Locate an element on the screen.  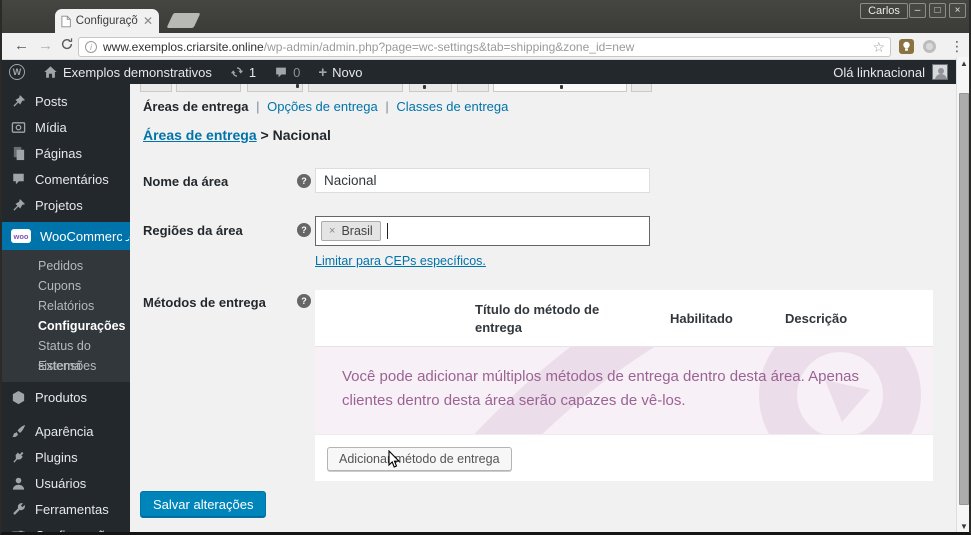
sidebar-item-usuarios: Usuários is located at coordinates (65, 483).